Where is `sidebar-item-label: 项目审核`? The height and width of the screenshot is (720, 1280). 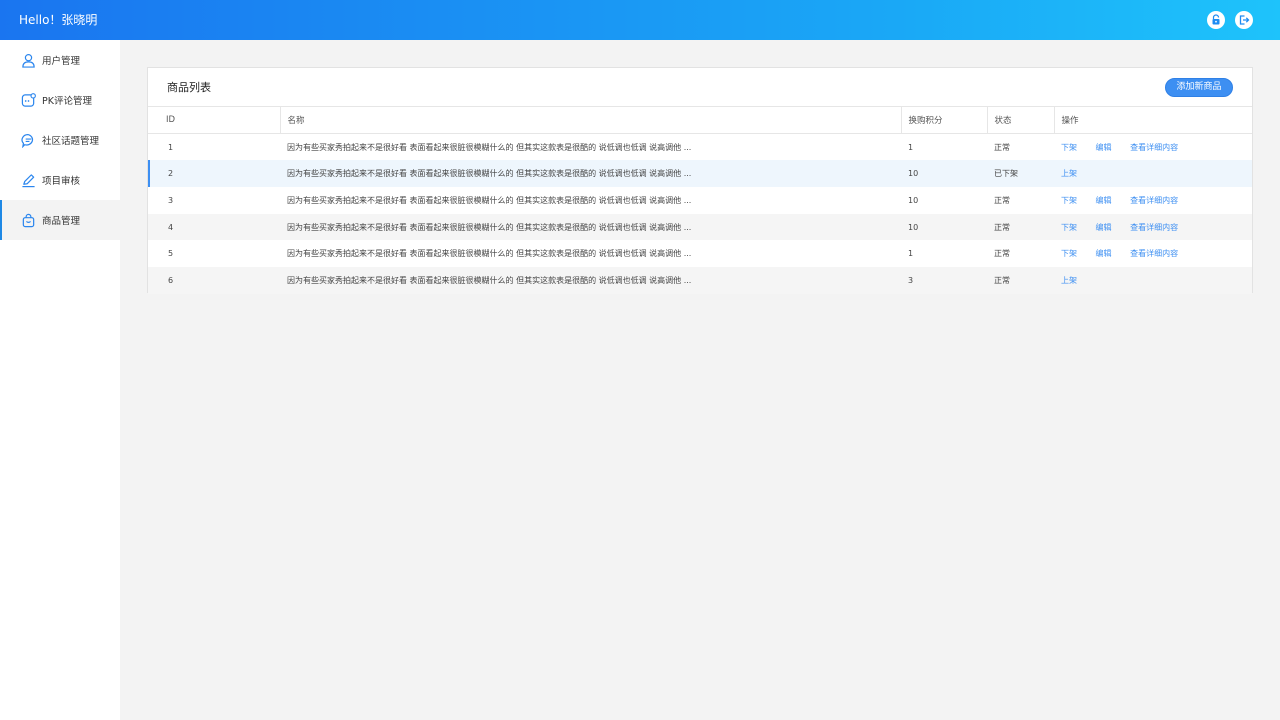 sidebar-item-label: 项目审核 is located at coordinates (61, 181).